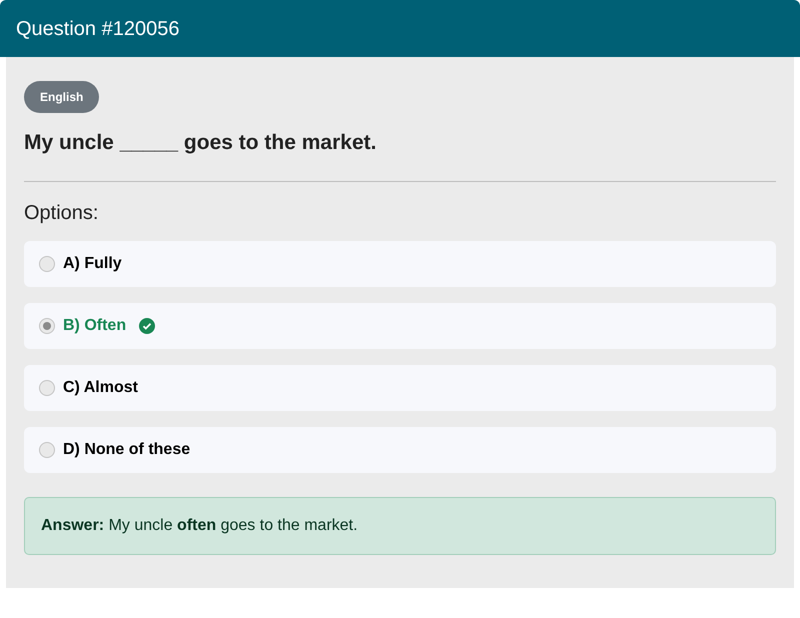 This screenshot has height=618, width=800. I want to click on option-label: C) Almost, so click(100, 388).